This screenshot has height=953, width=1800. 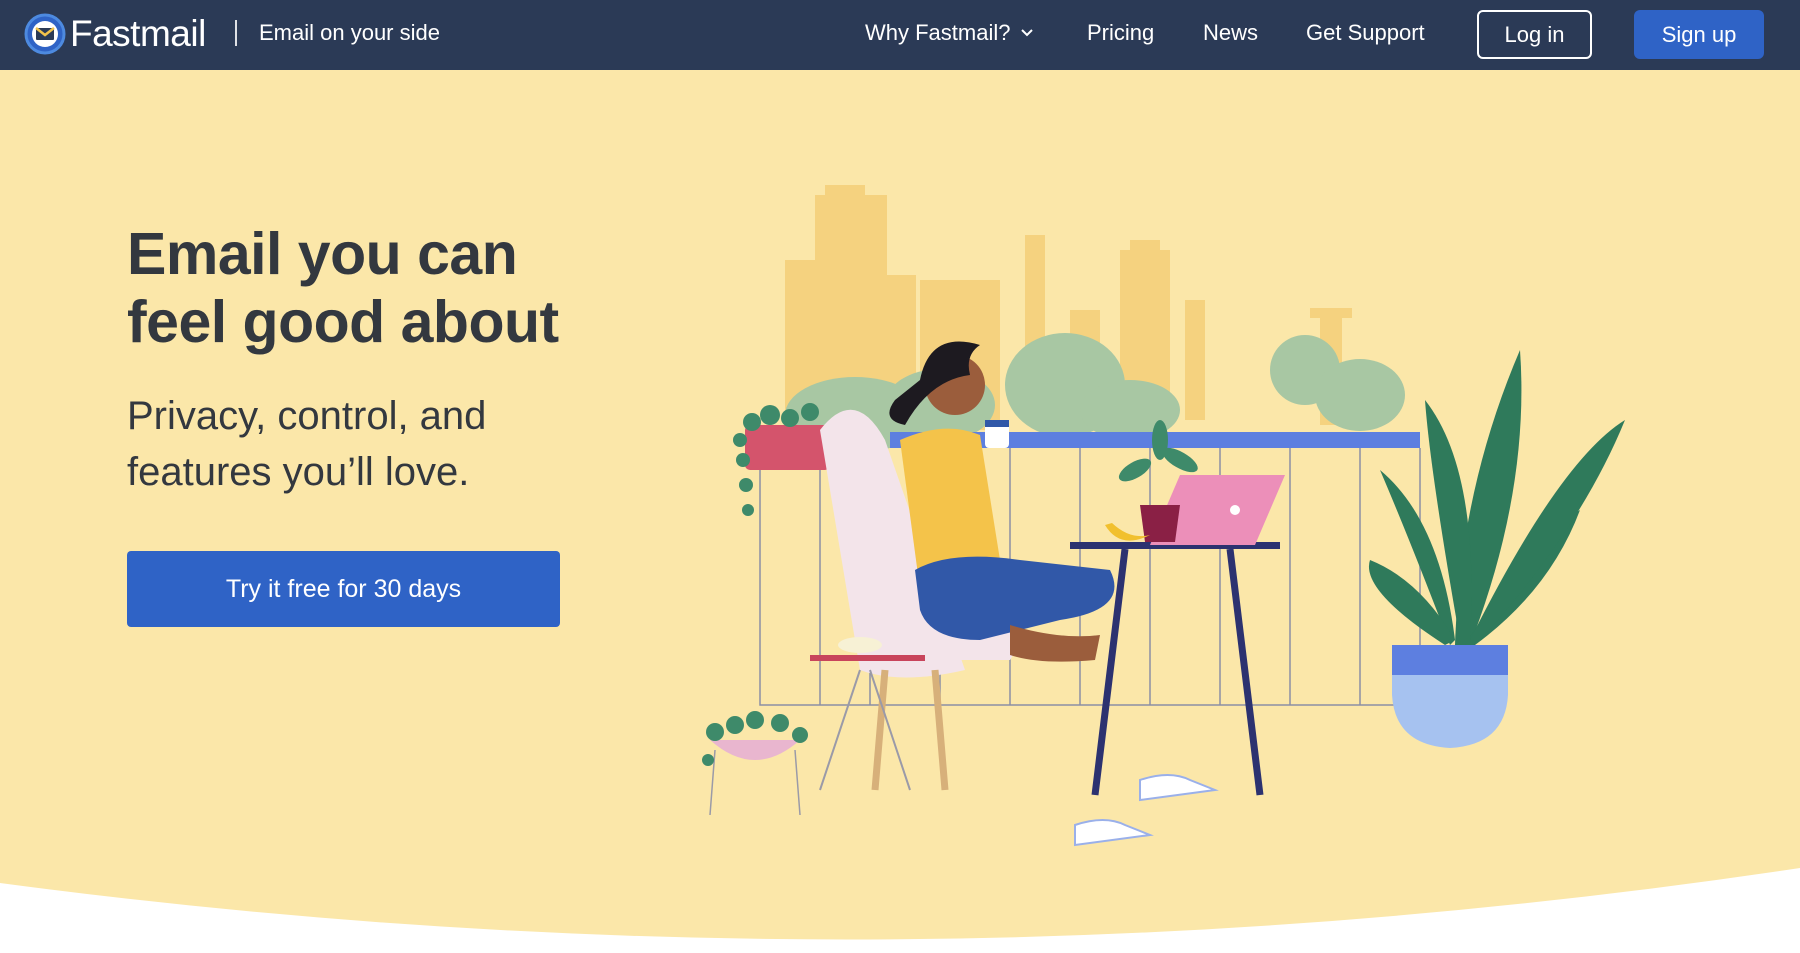 What do you see at coordinates (322, 254) in the screenshot?
I see `hero-headline-line-1: Email you can` at bounding box center [322, 254].